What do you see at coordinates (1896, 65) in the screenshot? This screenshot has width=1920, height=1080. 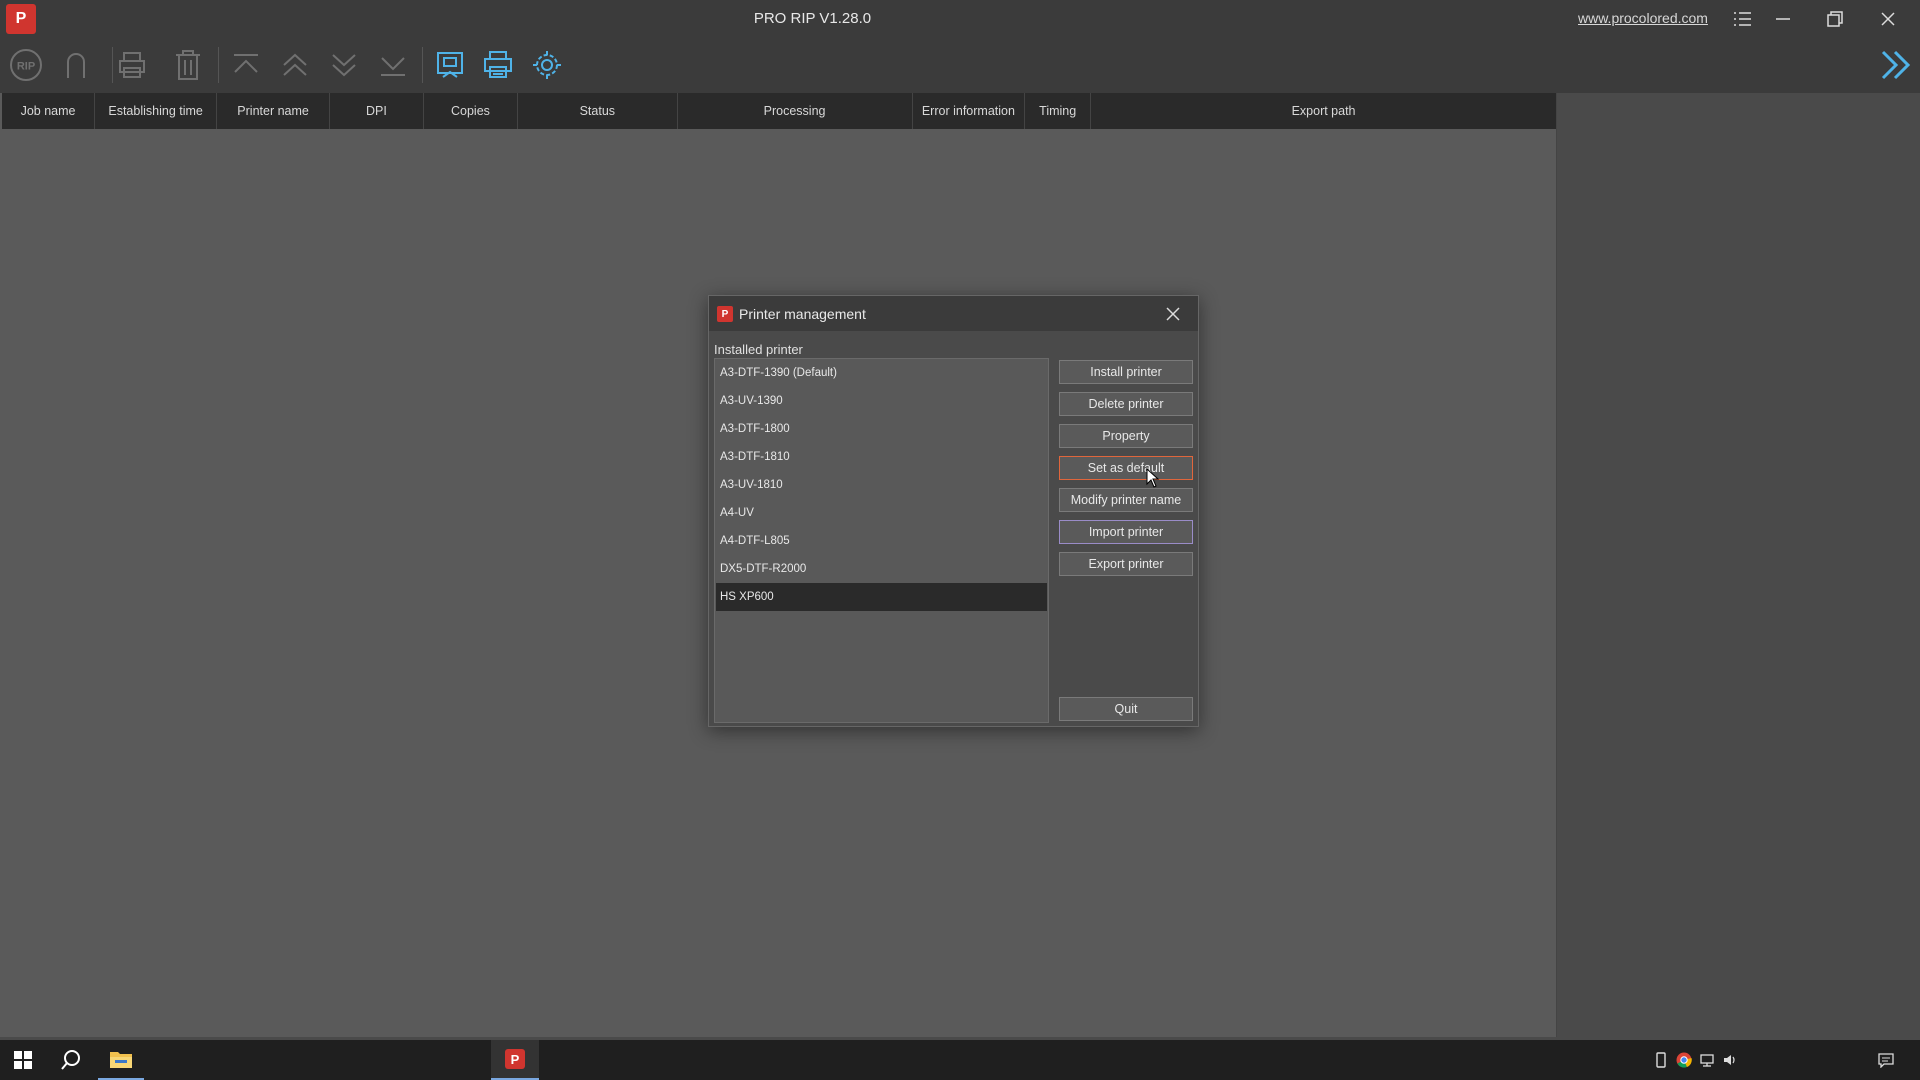 I see `expand-panel-icon` at bounding box center [1896, 65].